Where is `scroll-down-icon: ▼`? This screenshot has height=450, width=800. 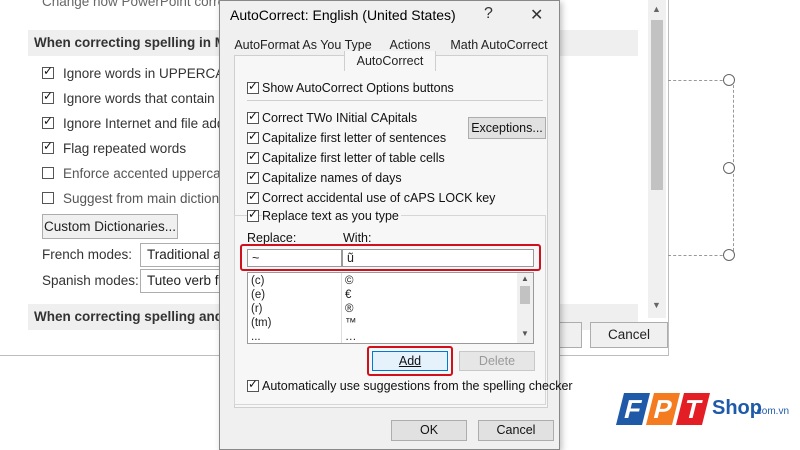
scroll-down-icon: ▼ is located at coordinates (656, 305).